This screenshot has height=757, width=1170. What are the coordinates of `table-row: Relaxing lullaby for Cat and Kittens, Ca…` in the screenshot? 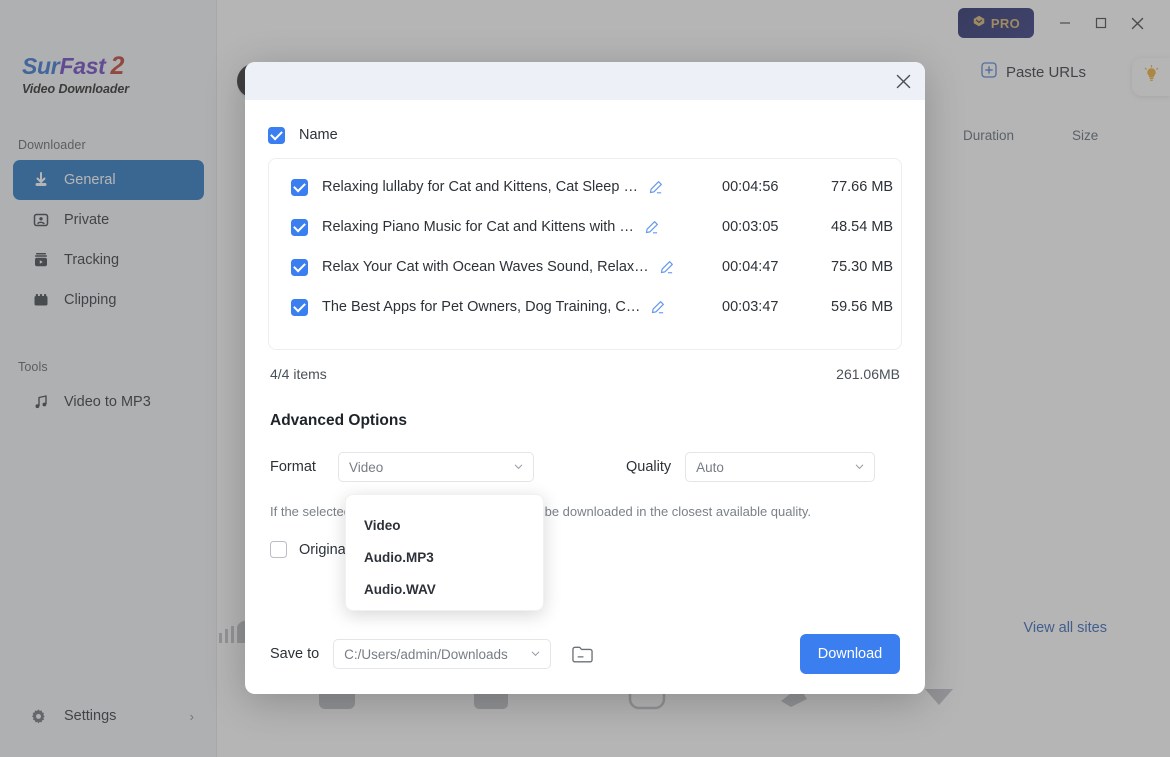 It's located at (585, 187).